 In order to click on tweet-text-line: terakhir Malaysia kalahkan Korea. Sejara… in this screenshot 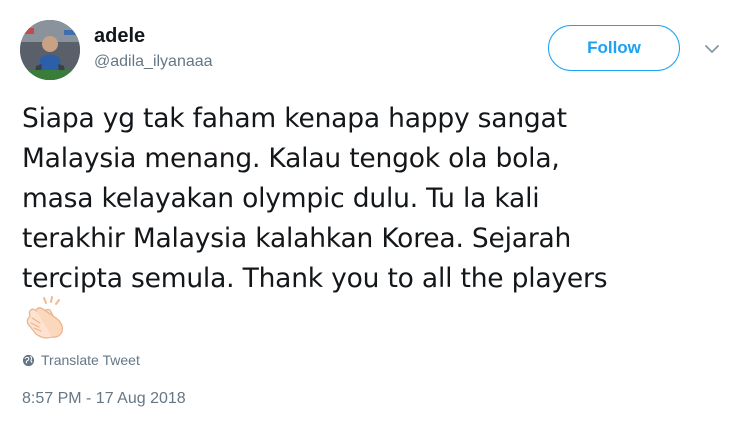, I will do `click(297, 238)`.